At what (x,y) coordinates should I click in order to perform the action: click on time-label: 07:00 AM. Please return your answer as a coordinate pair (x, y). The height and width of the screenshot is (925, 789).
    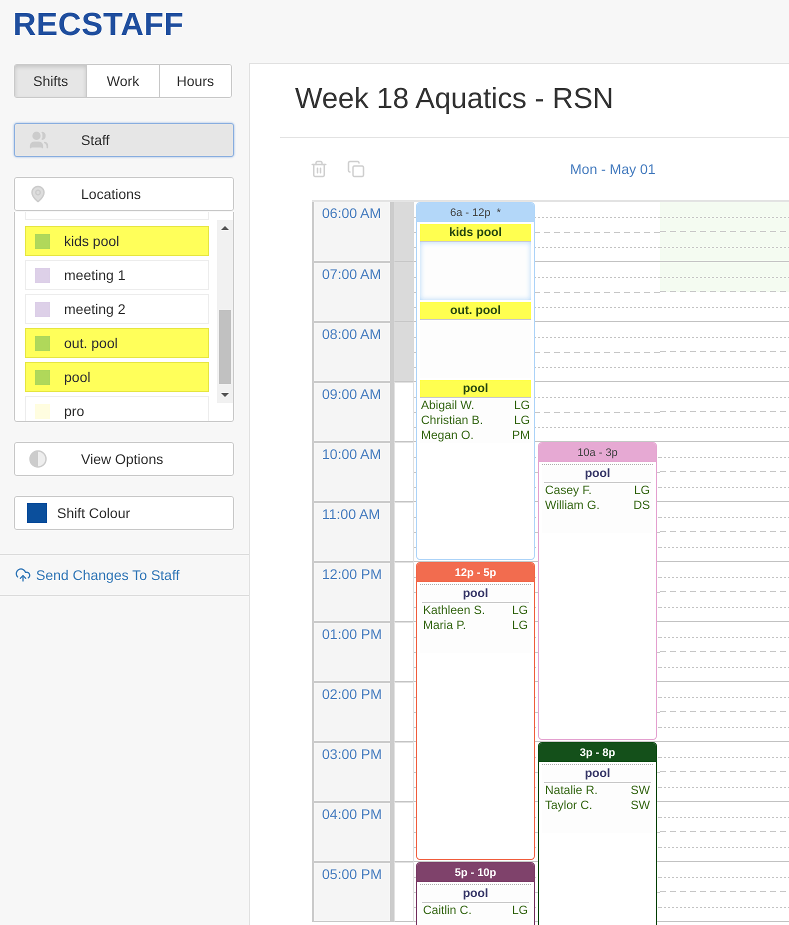
    Looking at the image, I should click on (352, 292).